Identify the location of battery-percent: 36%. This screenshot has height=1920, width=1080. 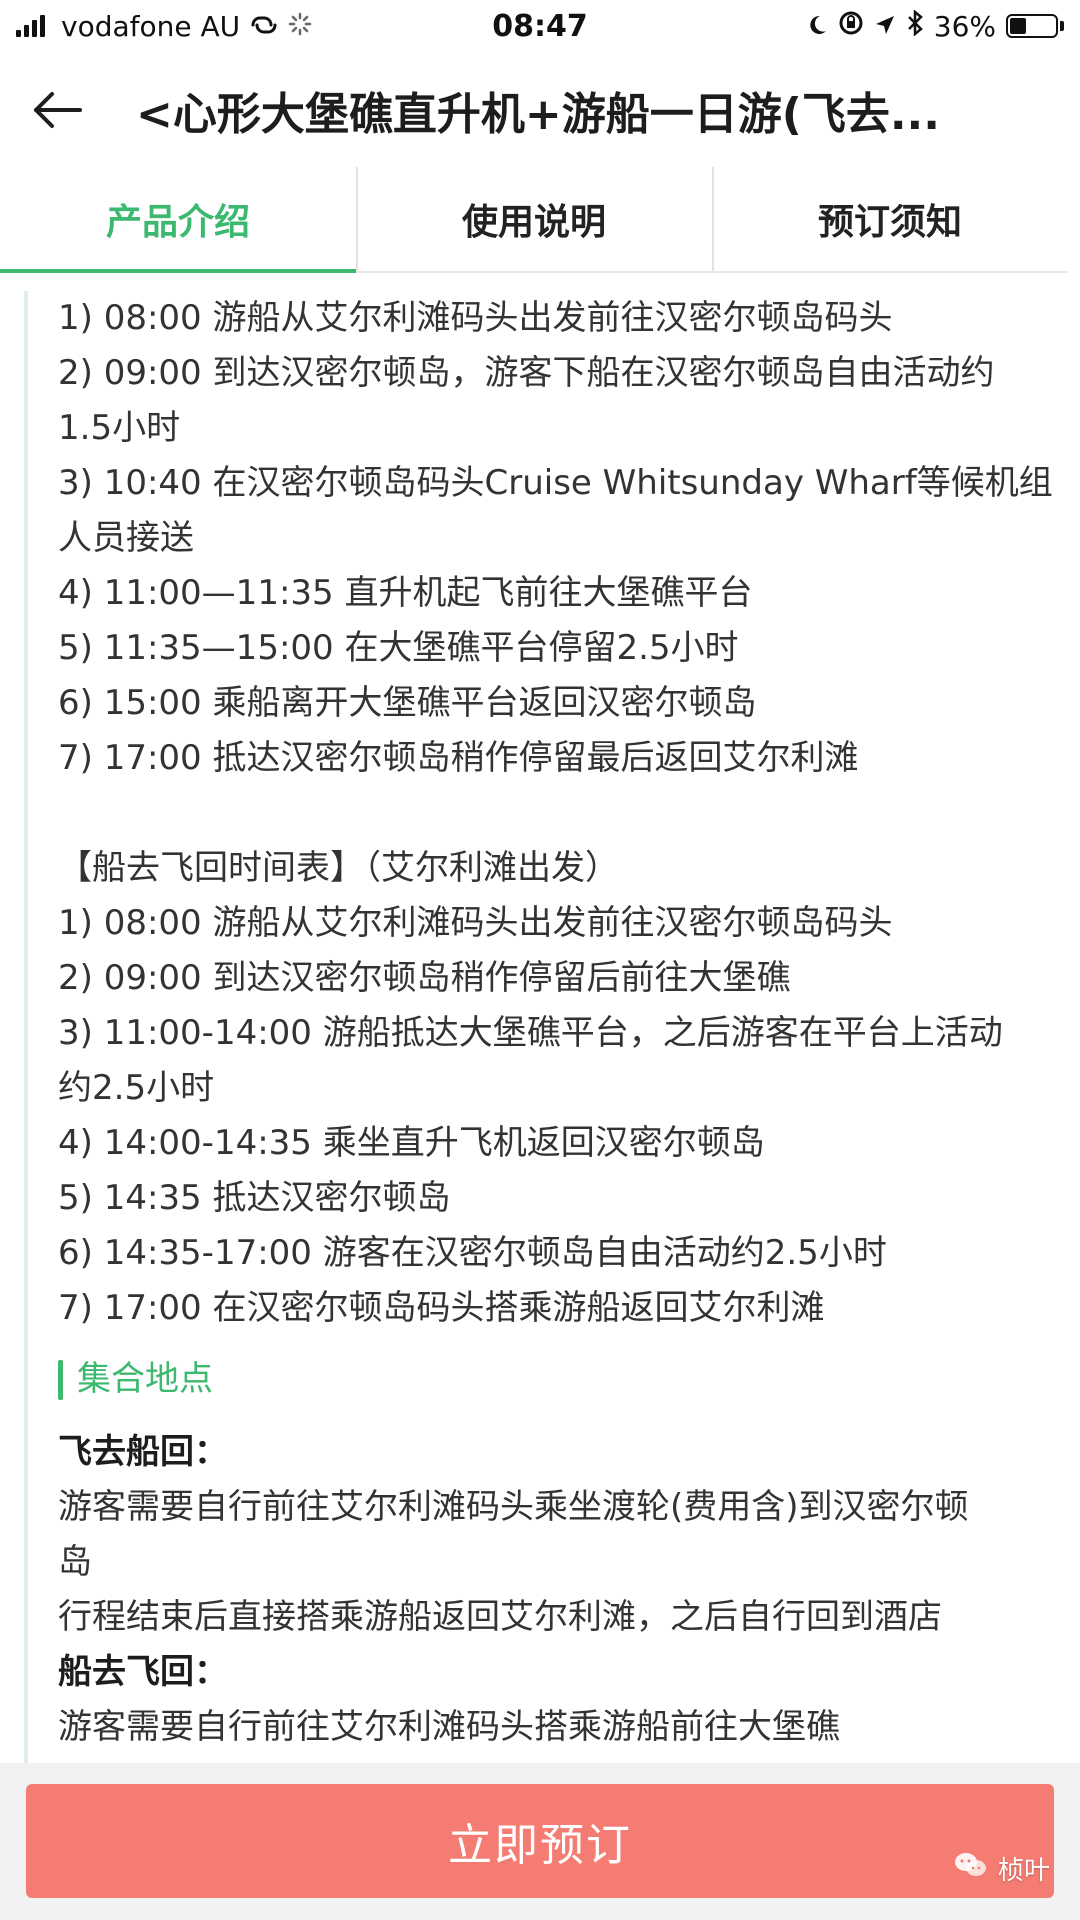
(964, 26).